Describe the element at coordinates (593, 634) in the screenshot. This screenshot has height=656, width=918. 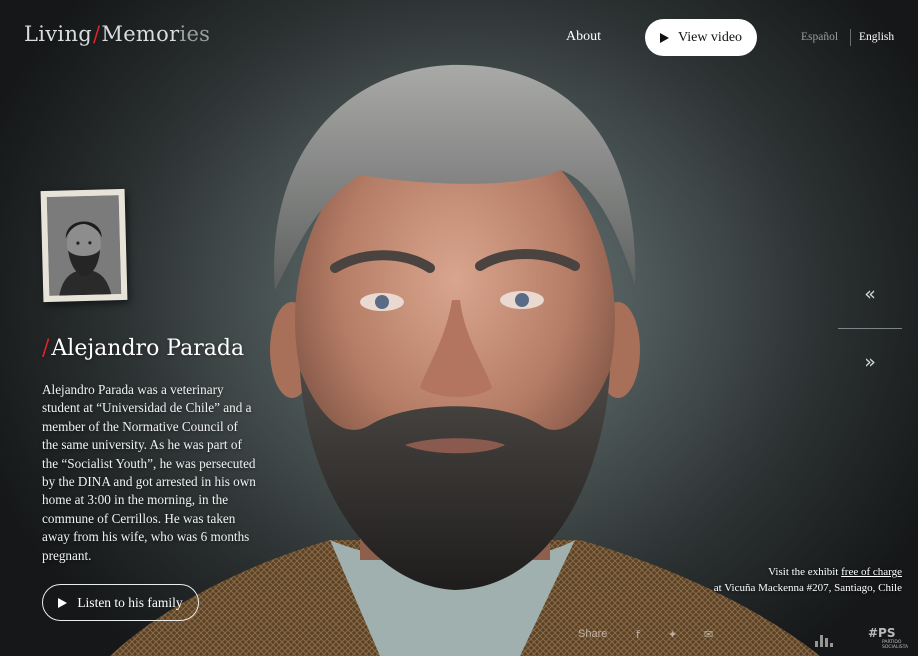
I see `share-label: Share` at that location.